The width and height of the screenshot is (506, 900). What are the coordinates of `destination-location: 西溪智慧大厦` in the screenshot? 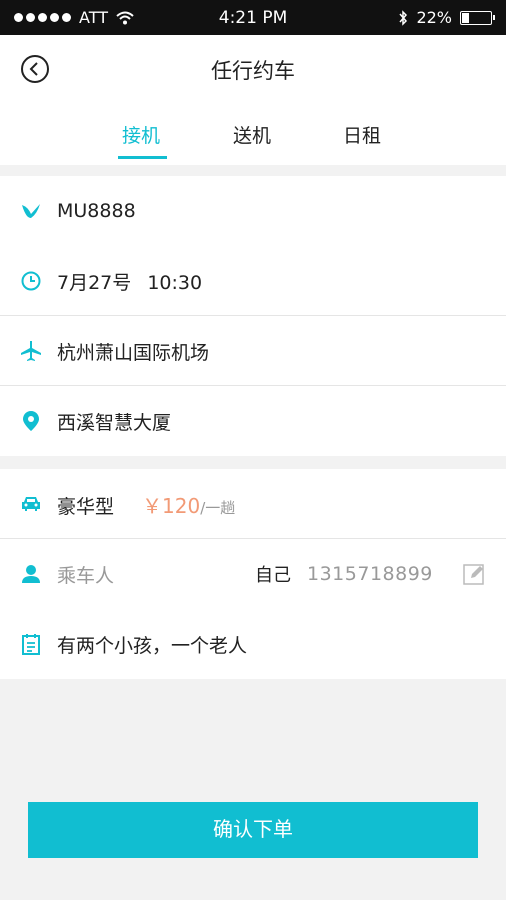 It's located at (114, 422).